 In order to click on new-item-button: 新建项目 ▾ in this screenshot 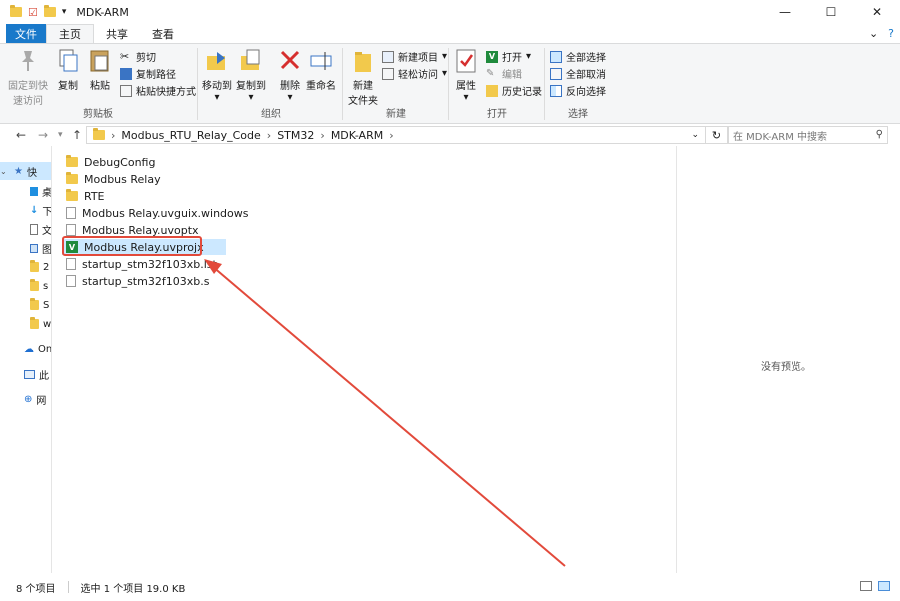, I will do `click(414, 56)`.